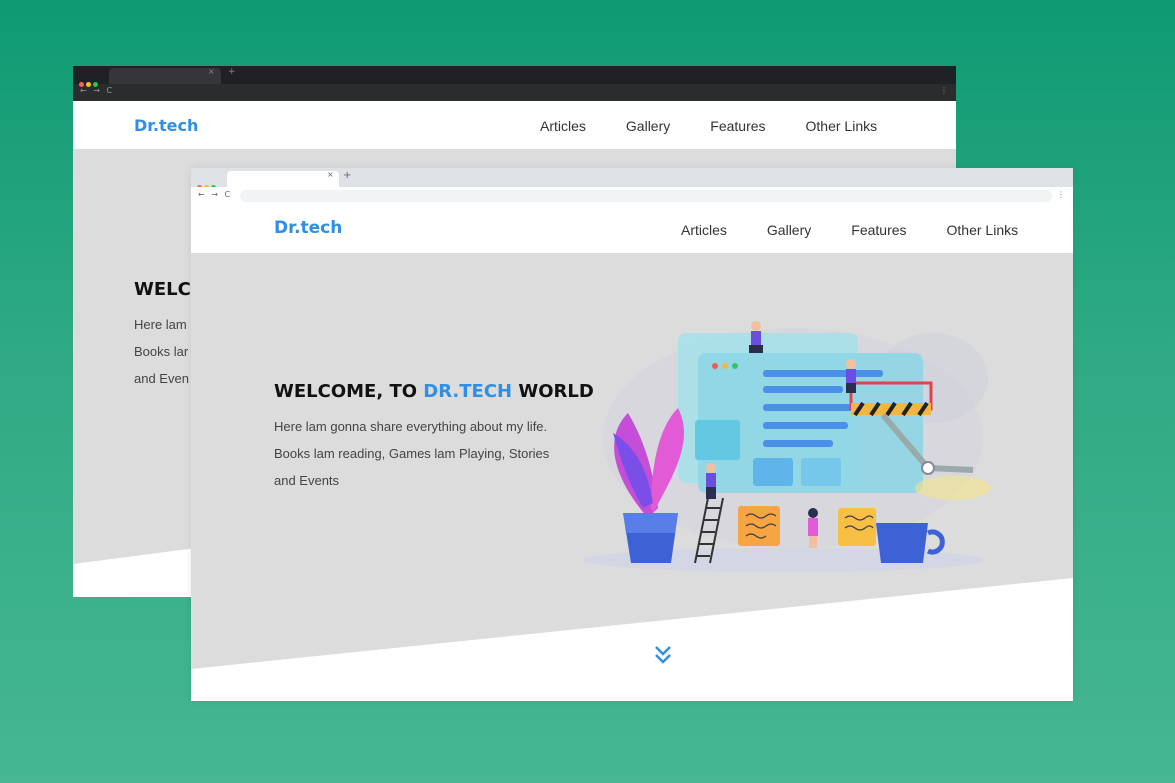 This screenshot has width=1175, height=783. Describe the element at coordinates (349, 391) in the screenshot. I see `hero-title-prefix: WELCOME, TO` at that location.